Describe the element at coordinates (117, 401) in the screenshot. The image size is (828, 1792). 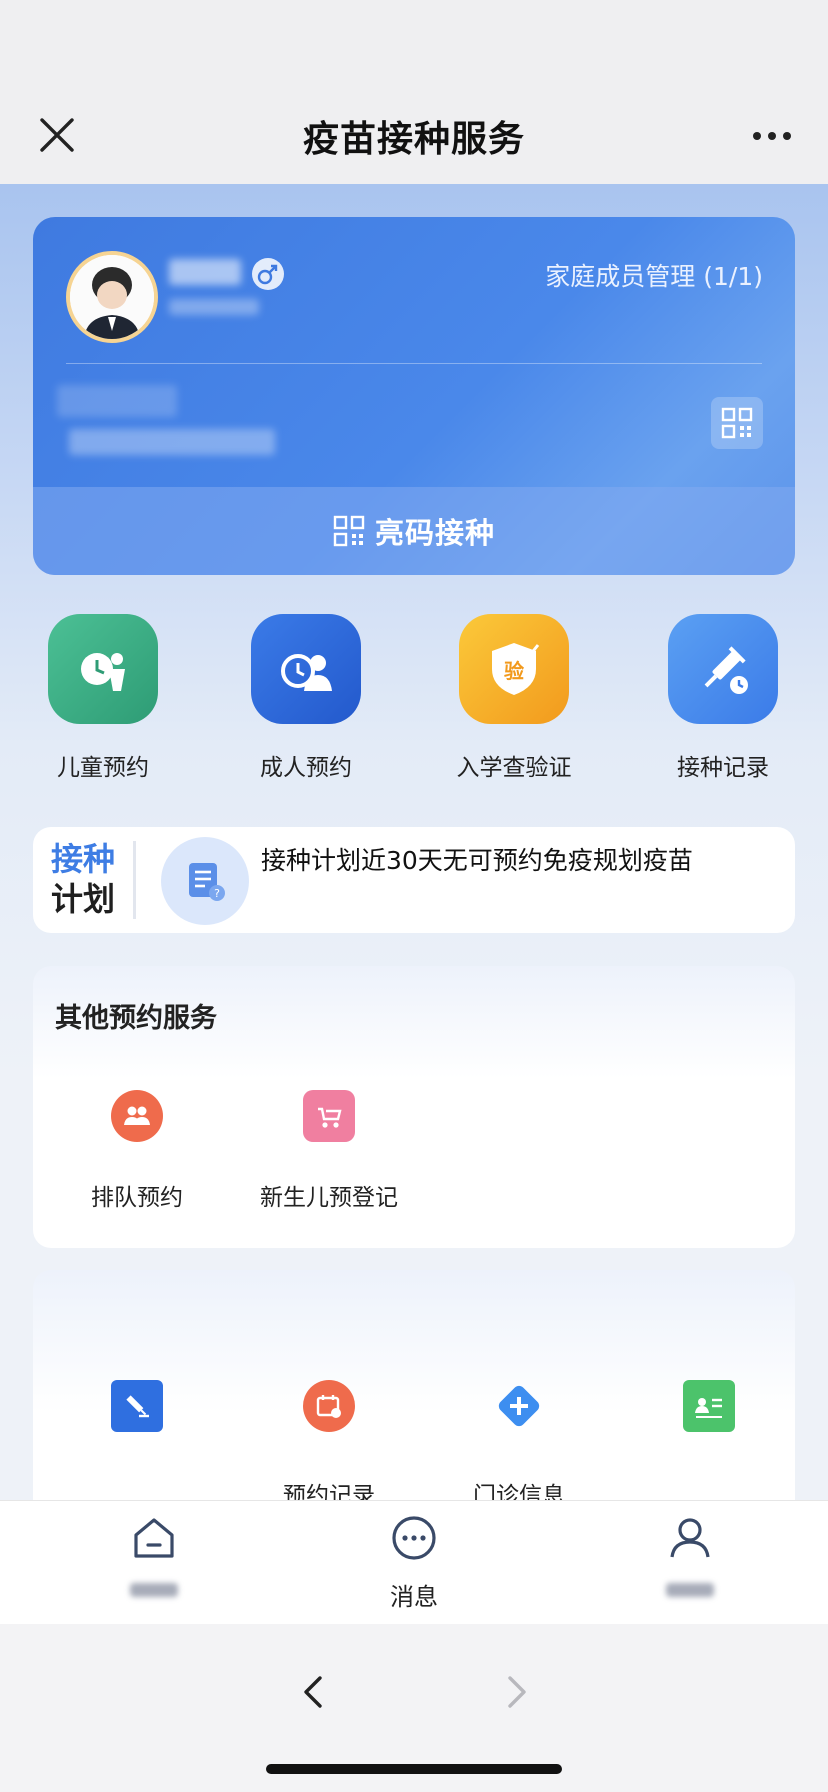
I see `blurred-id-label` at that location.